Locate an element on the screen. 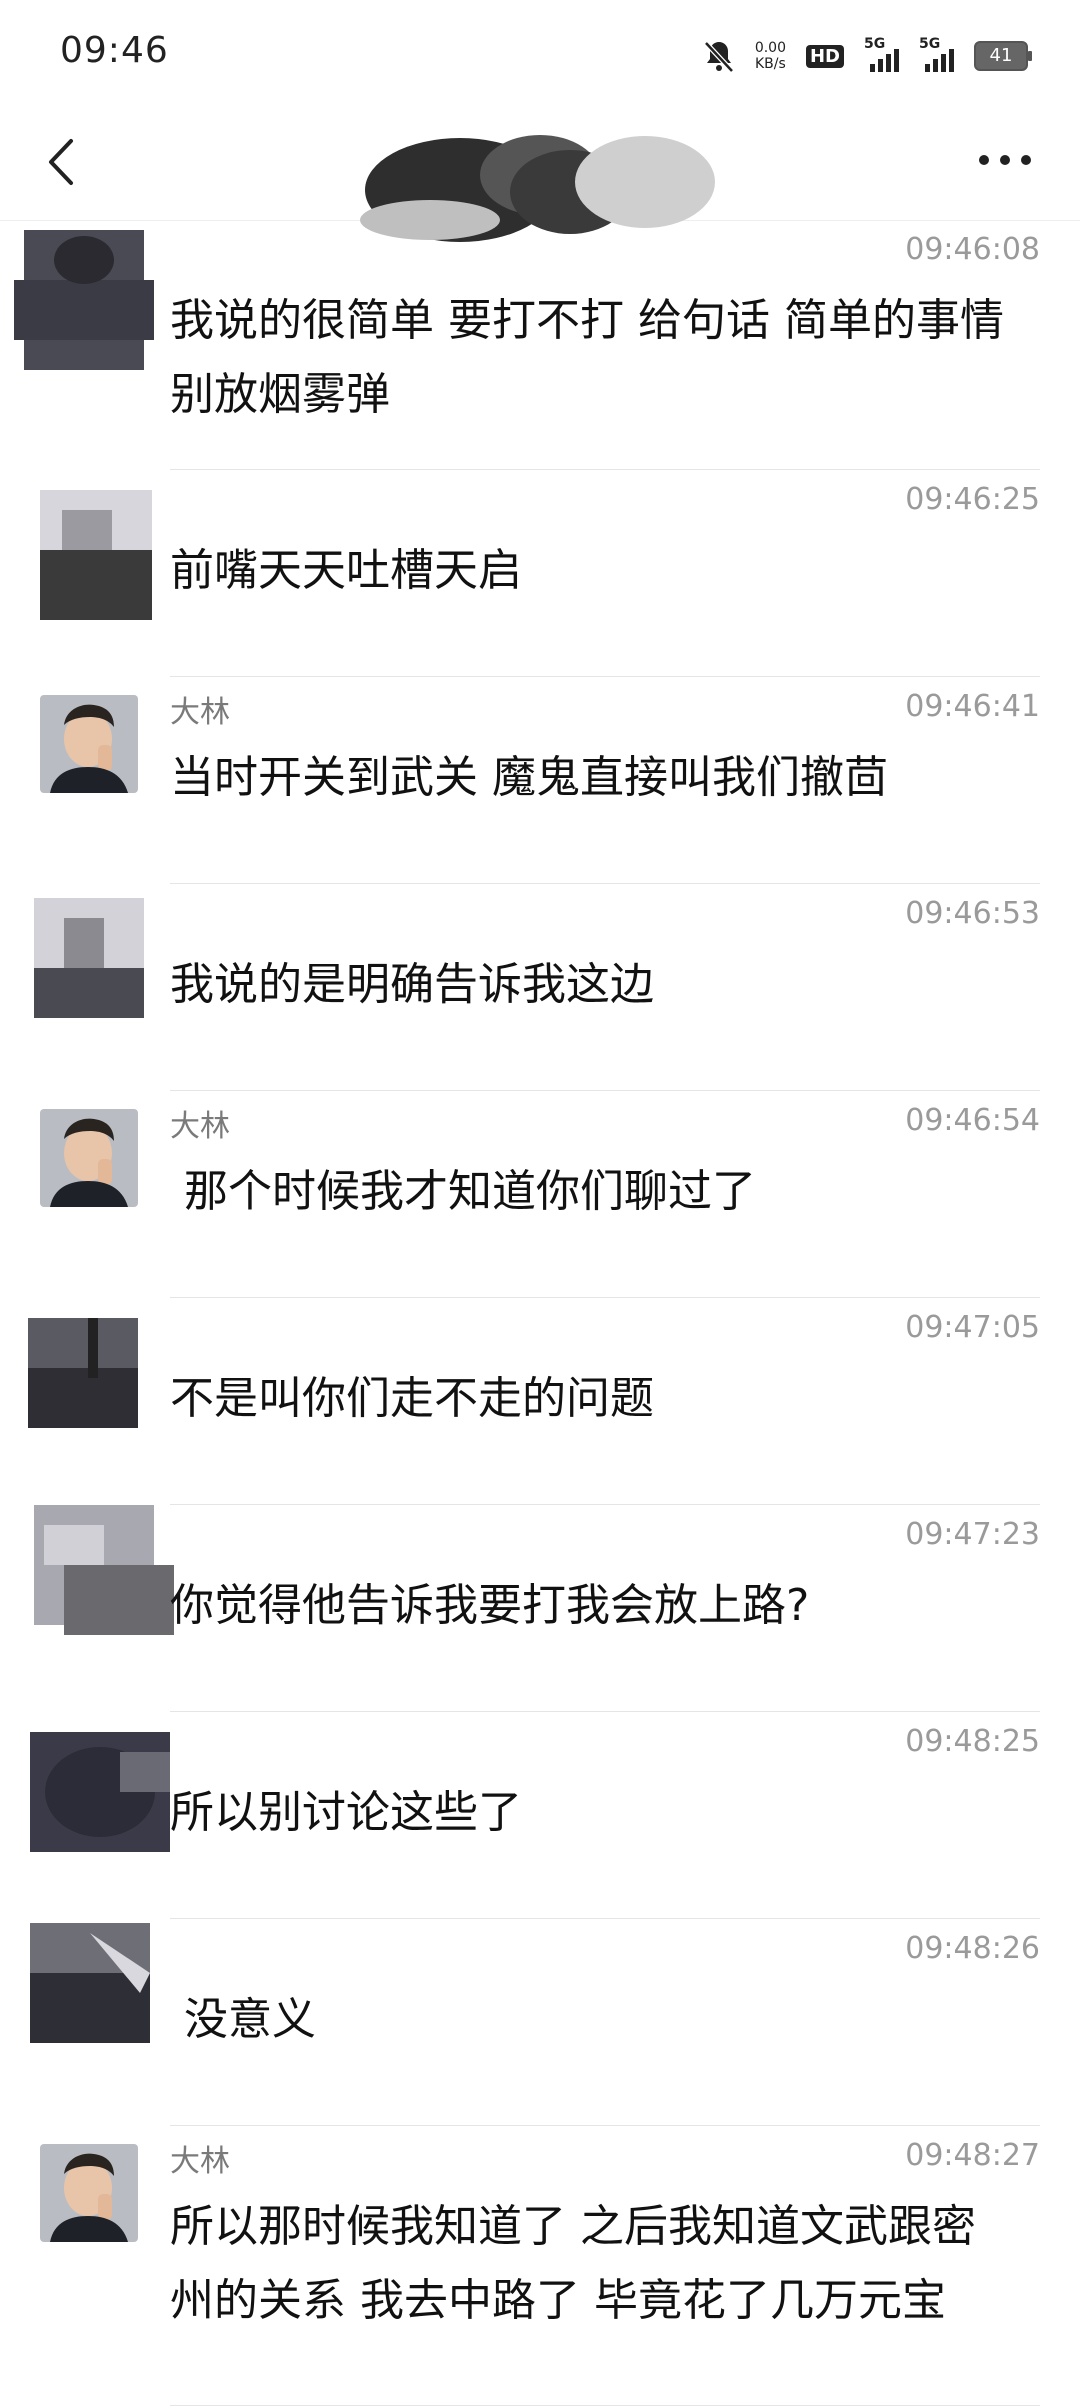  message-item: 09:47:05 不是叫你们走不走的问题 is located at coordinates (540, 1401).